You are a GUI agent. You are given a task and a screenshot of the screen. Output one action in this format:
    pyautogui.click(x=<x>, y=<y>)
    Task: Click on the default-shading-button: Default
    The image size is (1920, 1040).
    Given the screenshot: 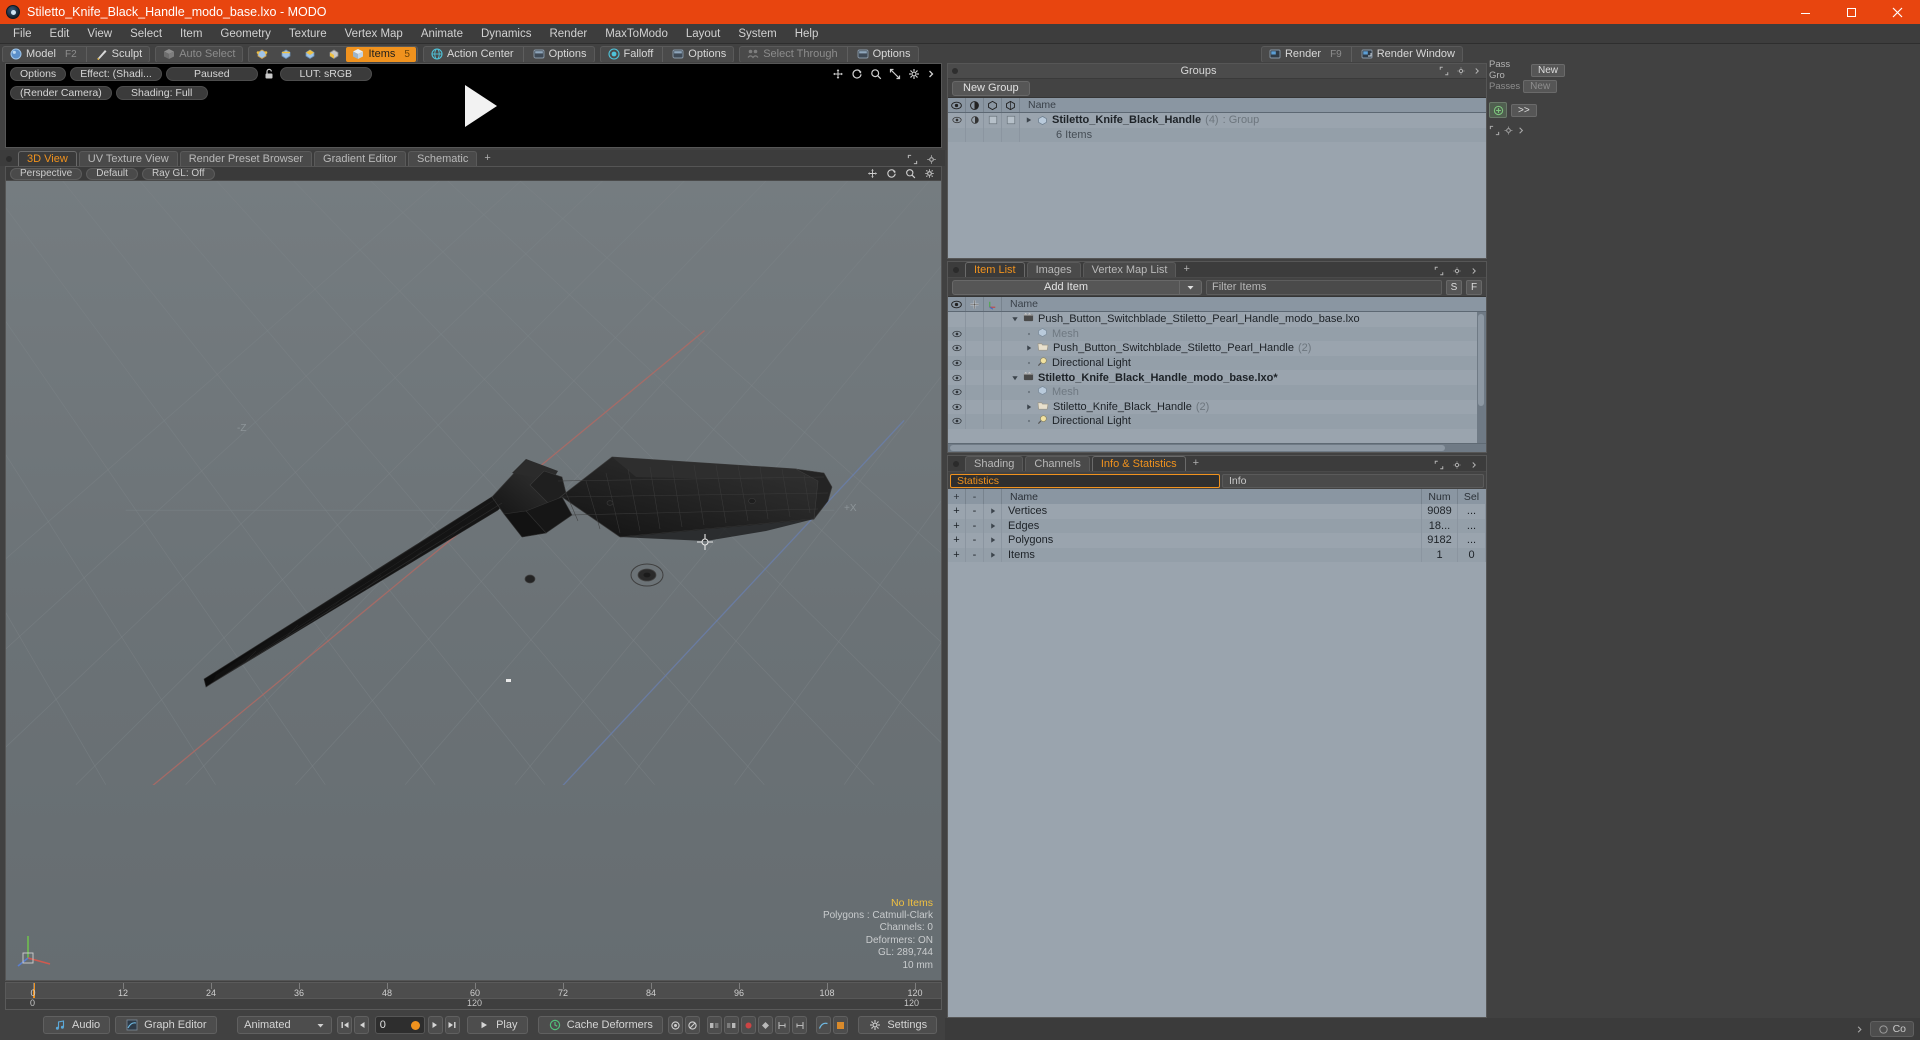 What is the action you would take?
    pyautogui.click(x=112, y=173)
    